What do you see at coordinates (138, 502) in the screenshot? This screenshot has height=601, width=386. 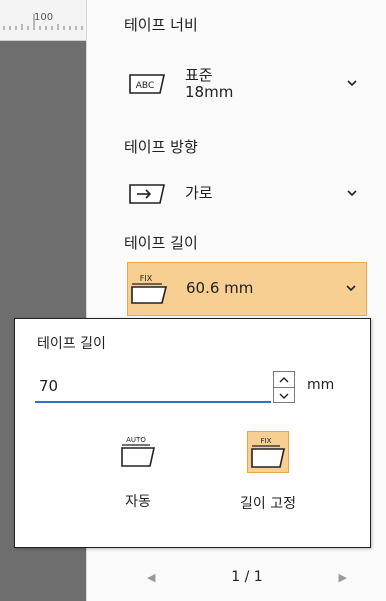 I see `auto-length-label: 자동` at bounding box center [138, 502].